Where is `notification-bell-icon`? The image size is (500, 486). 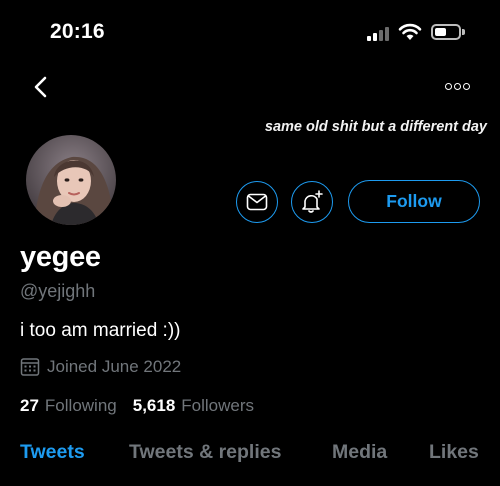 notification-bell-icon is located at coordinates (312, 201).